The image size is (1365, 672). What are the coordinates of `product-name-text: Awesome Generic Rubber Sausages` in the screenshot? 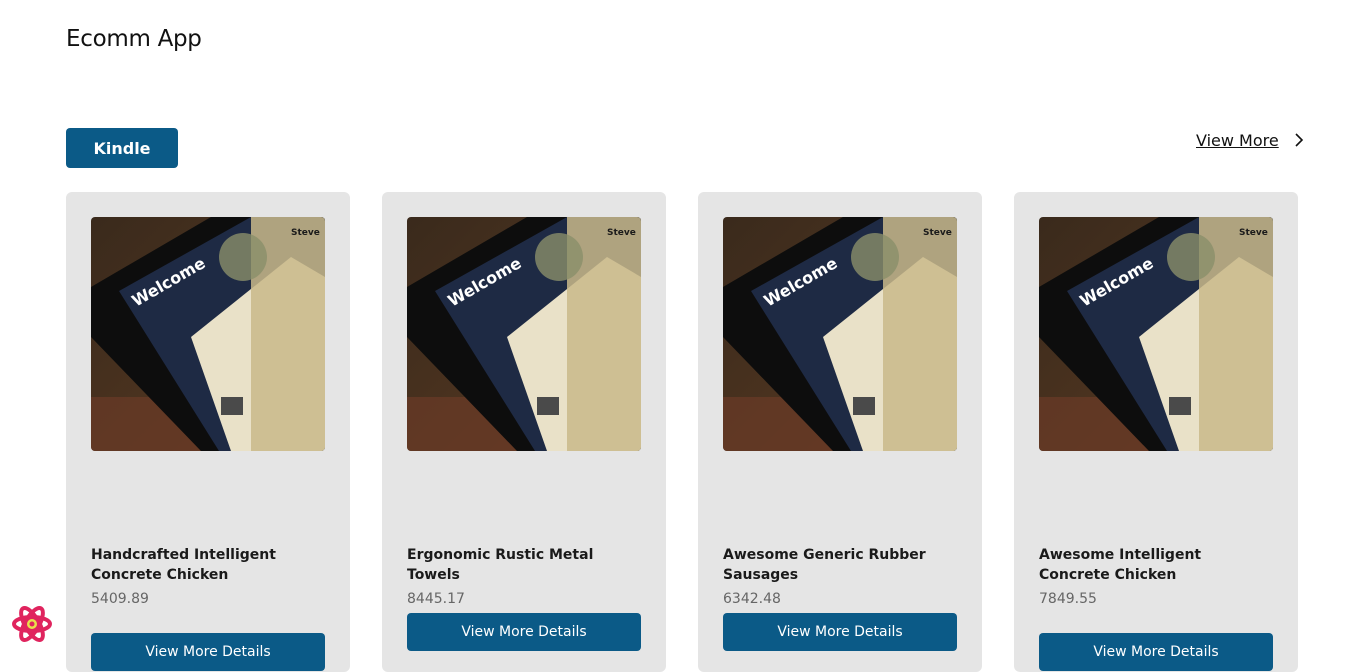 It's located at (824, 565).